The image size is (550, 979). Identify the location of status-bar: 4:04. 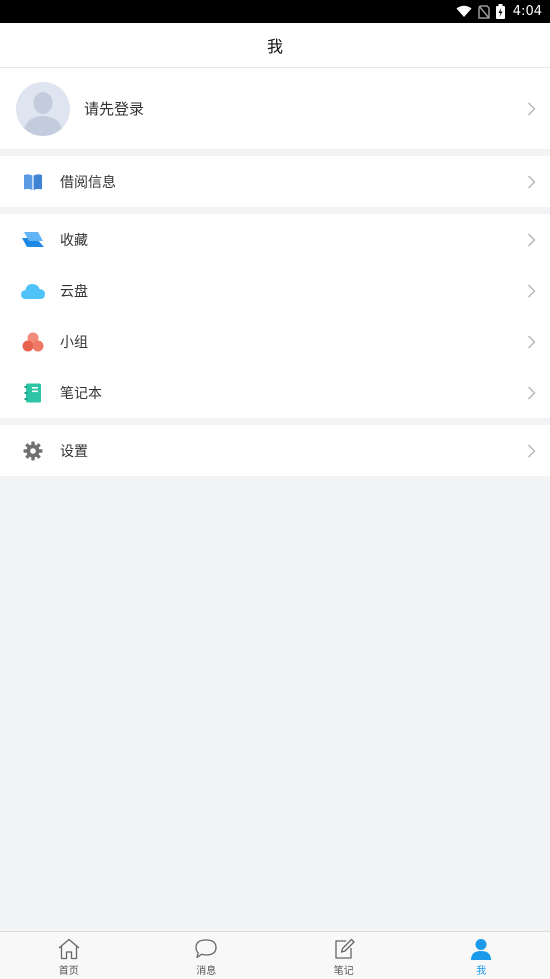
(275, 11).